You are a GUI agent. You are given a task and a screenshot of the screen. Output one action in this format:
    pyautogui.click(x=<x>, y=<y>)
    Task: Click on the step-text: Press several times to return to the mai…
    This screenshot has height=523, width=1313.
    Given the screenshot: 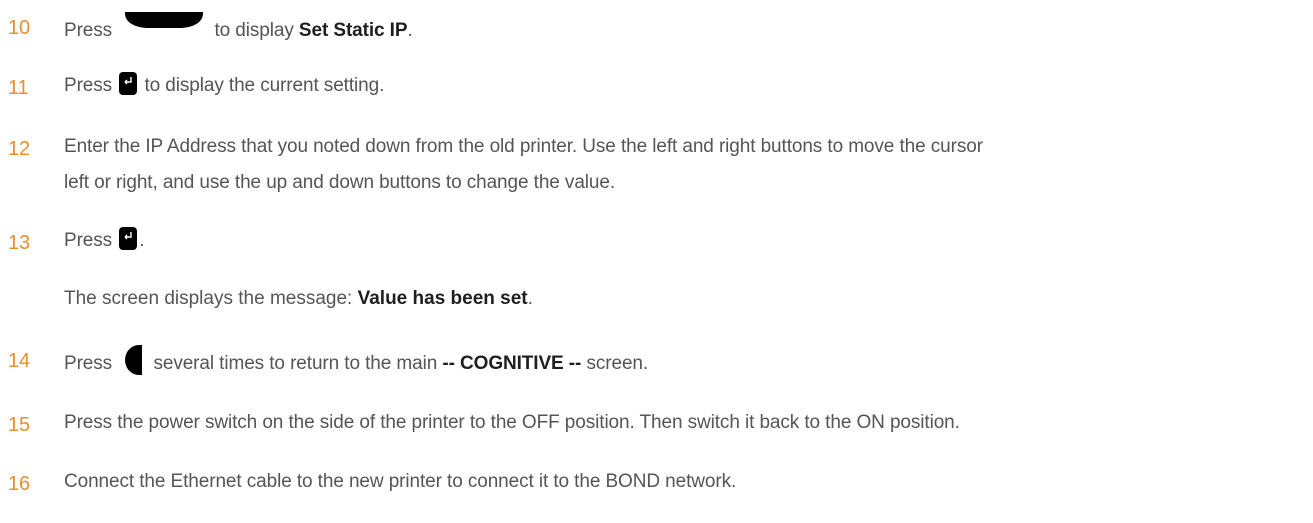 What is the action you would take?
    pyautogui.click(x=356, y=361)
    